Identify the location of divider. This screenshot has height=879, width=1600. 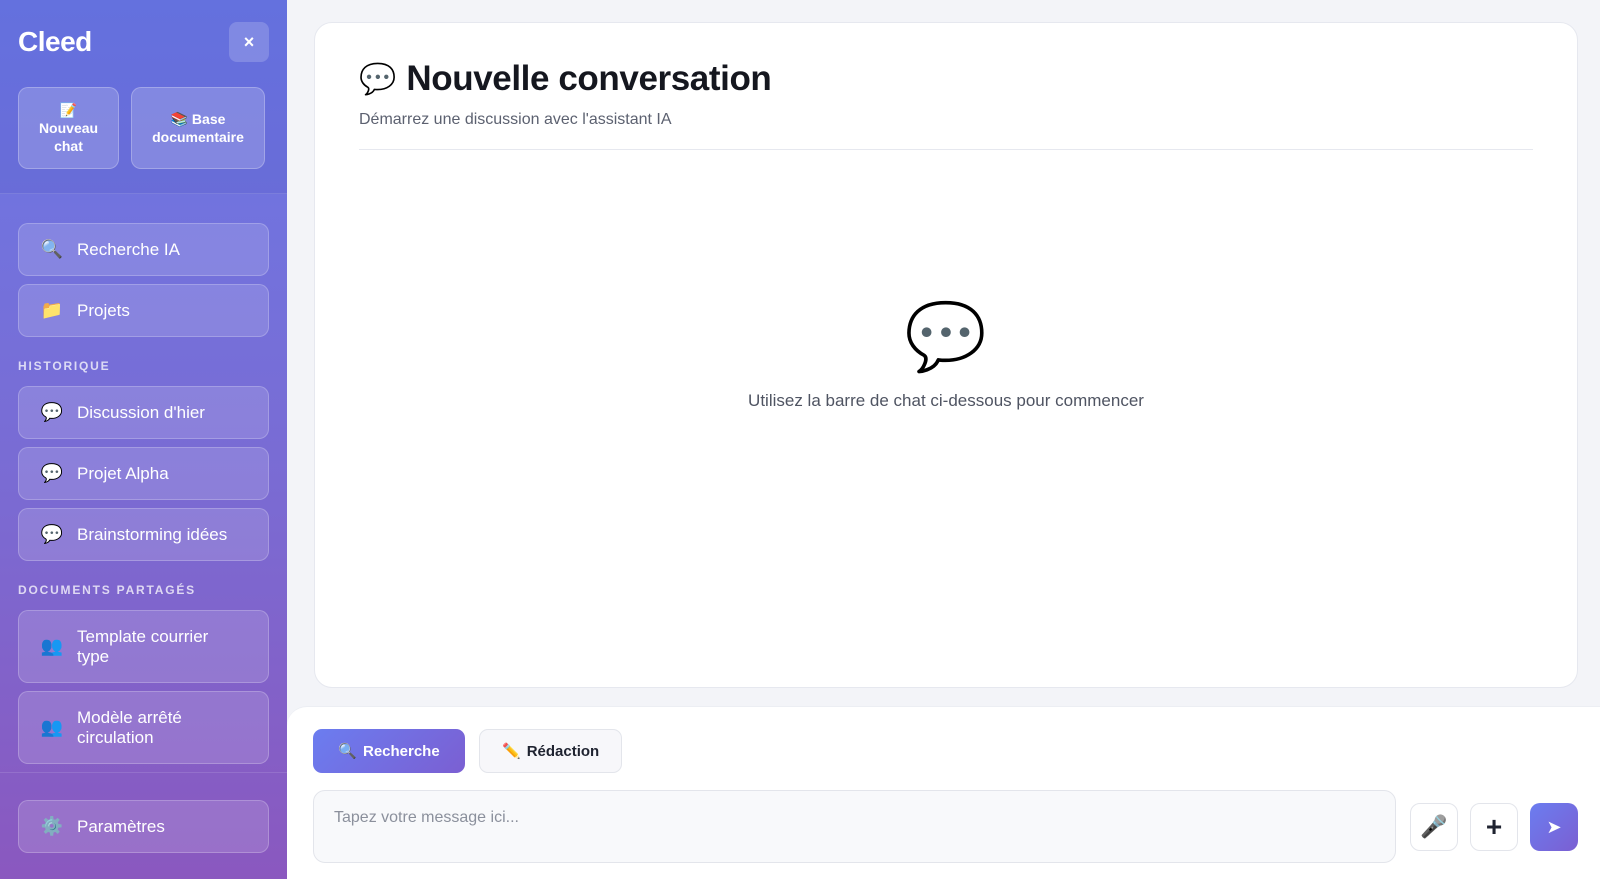
(946, 149).